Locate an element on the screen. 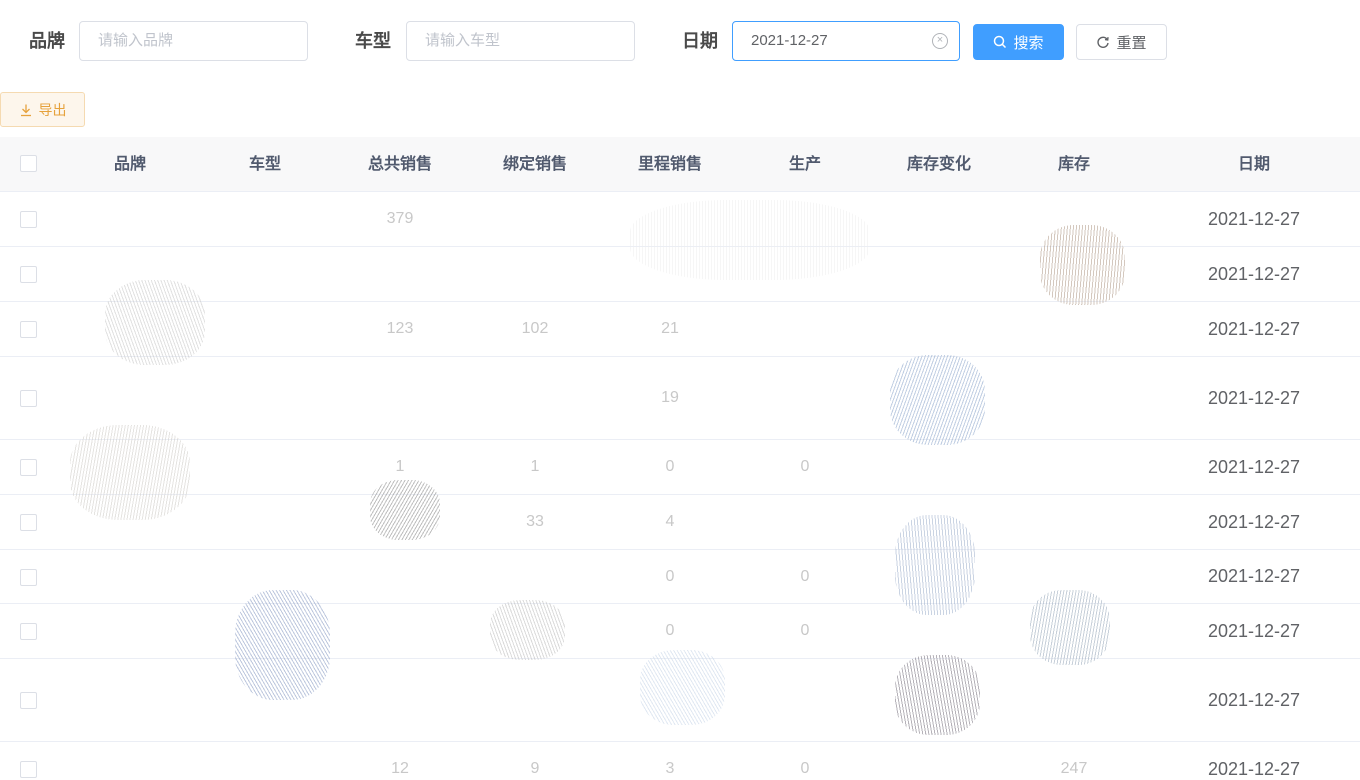 The width and height of the screenshot is (1360, 780). cell-total: 1 is located at coordinates (400, 466).